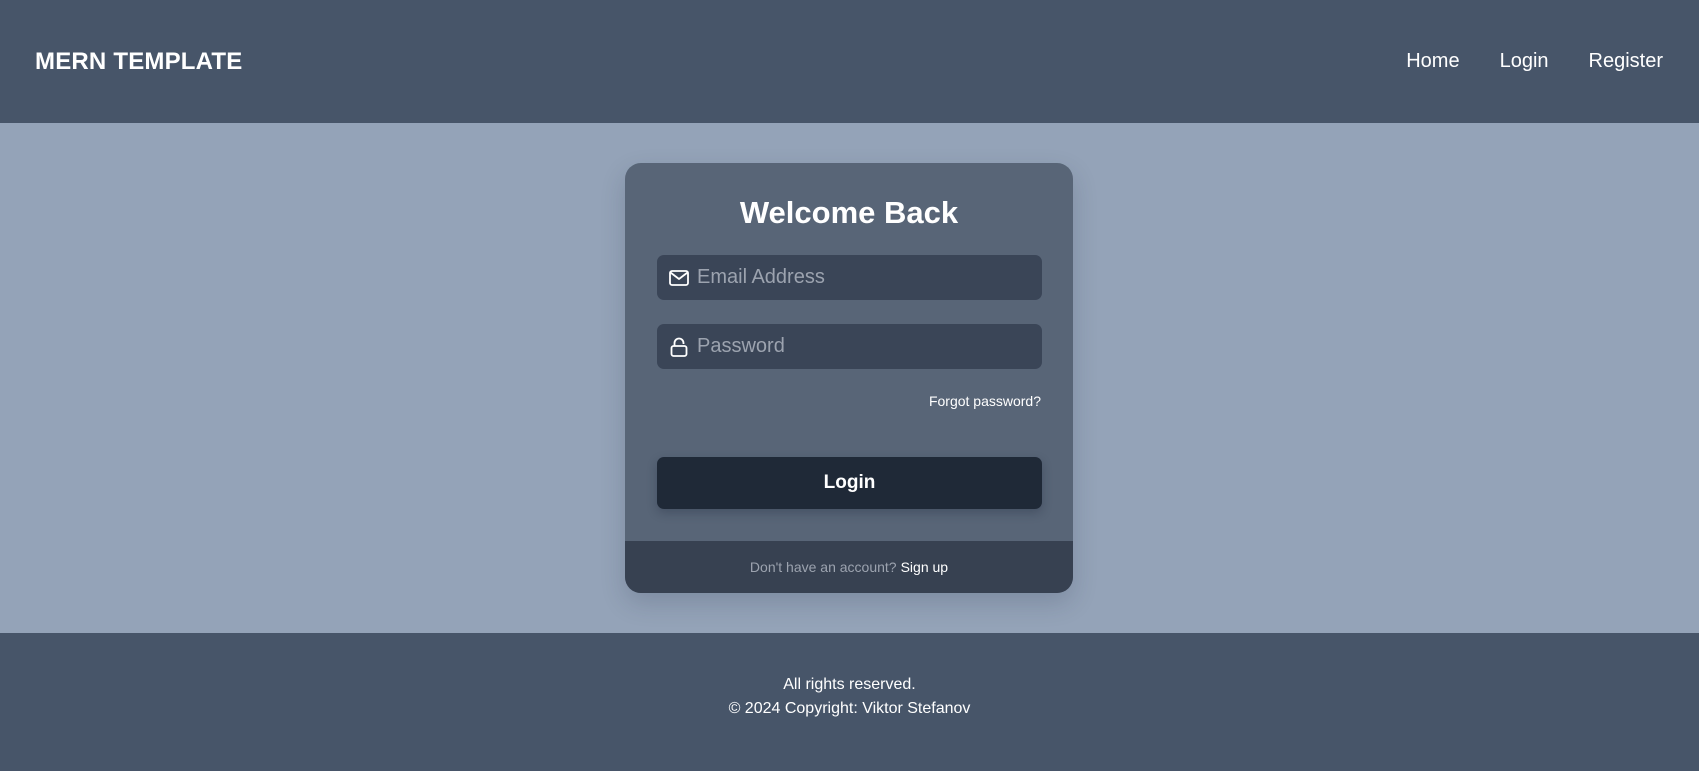 This screenshot has width=1699, height=771. I want to click on forgot-password-link: Forgot password?, so click(985, 401).